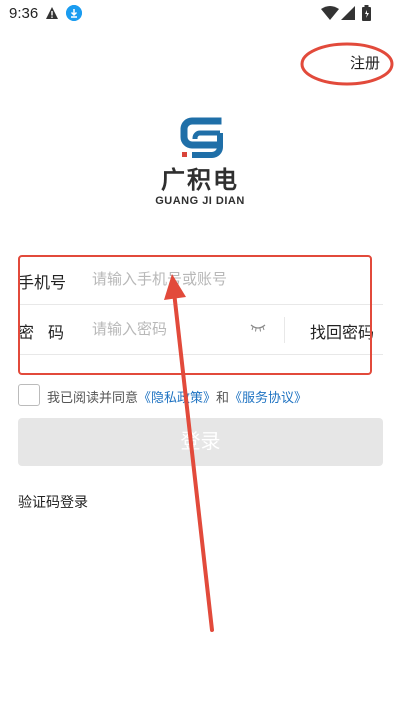  Describe the element at coordinates (93, 397) in the screenshot. I see `agreement-prefix: 我已阅读并同意` at that location.